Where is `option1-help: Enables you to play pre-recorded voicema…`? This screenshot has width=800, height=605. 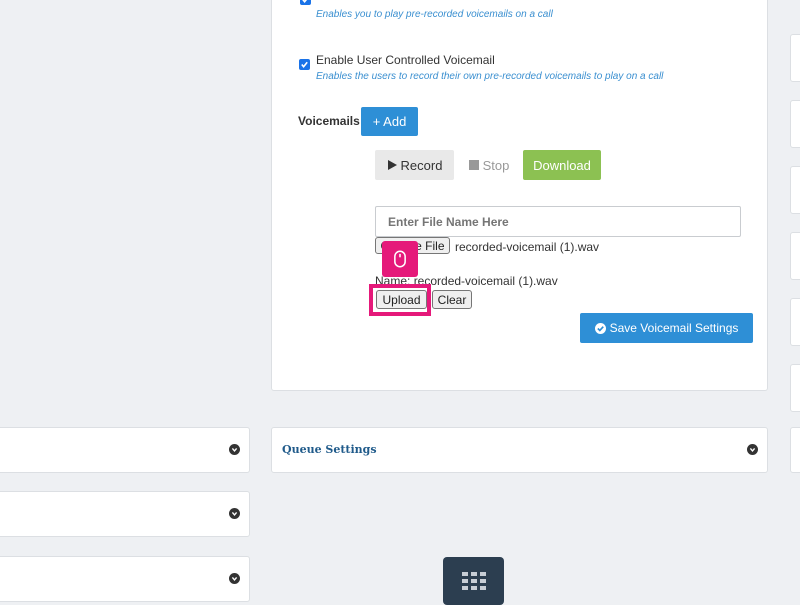
option1-help: Enables you to play pre-recorded voicema… is located at coordinates (434, 14).